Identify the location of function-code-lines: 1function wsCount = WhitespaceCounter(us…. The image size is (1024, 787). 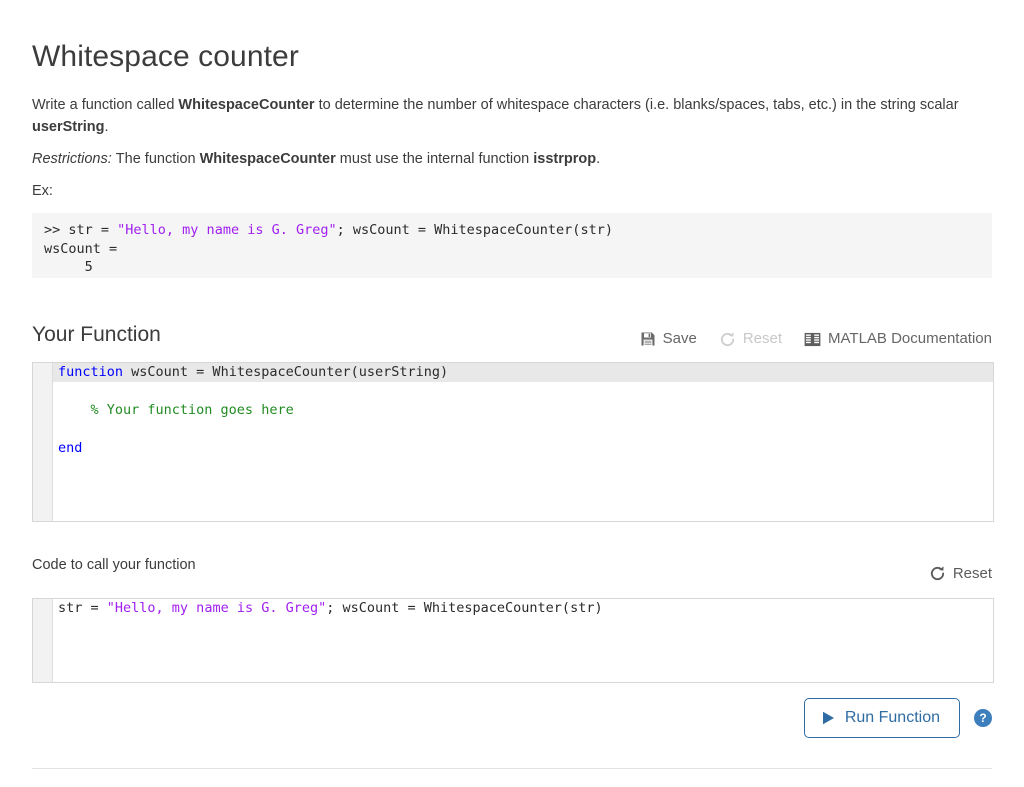
(513, 410).